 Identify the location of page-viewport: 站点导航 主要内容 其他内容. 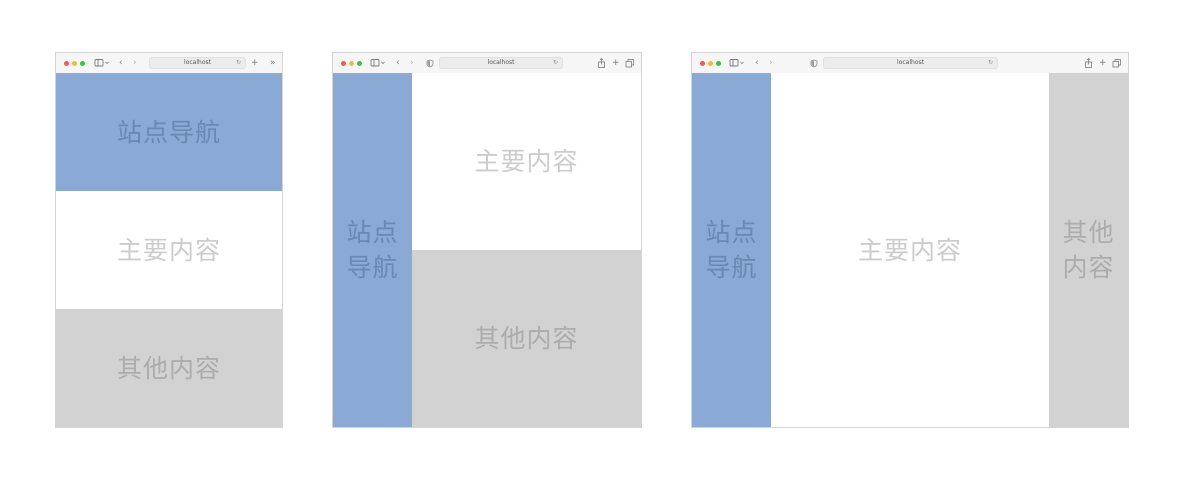
(169, 250).